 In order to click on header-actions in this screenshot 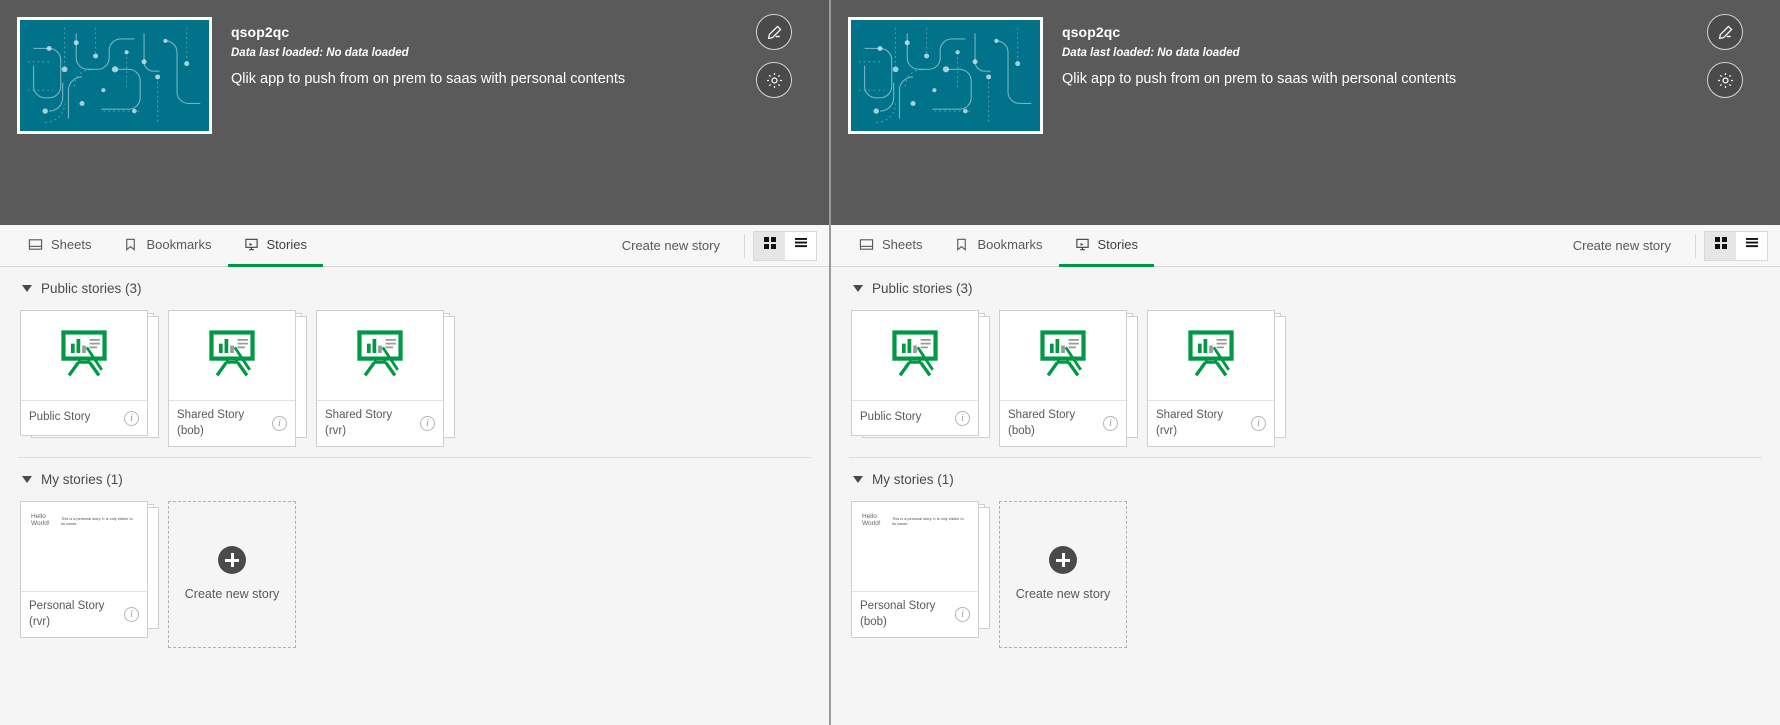, I will do `click(1725, 56)`.